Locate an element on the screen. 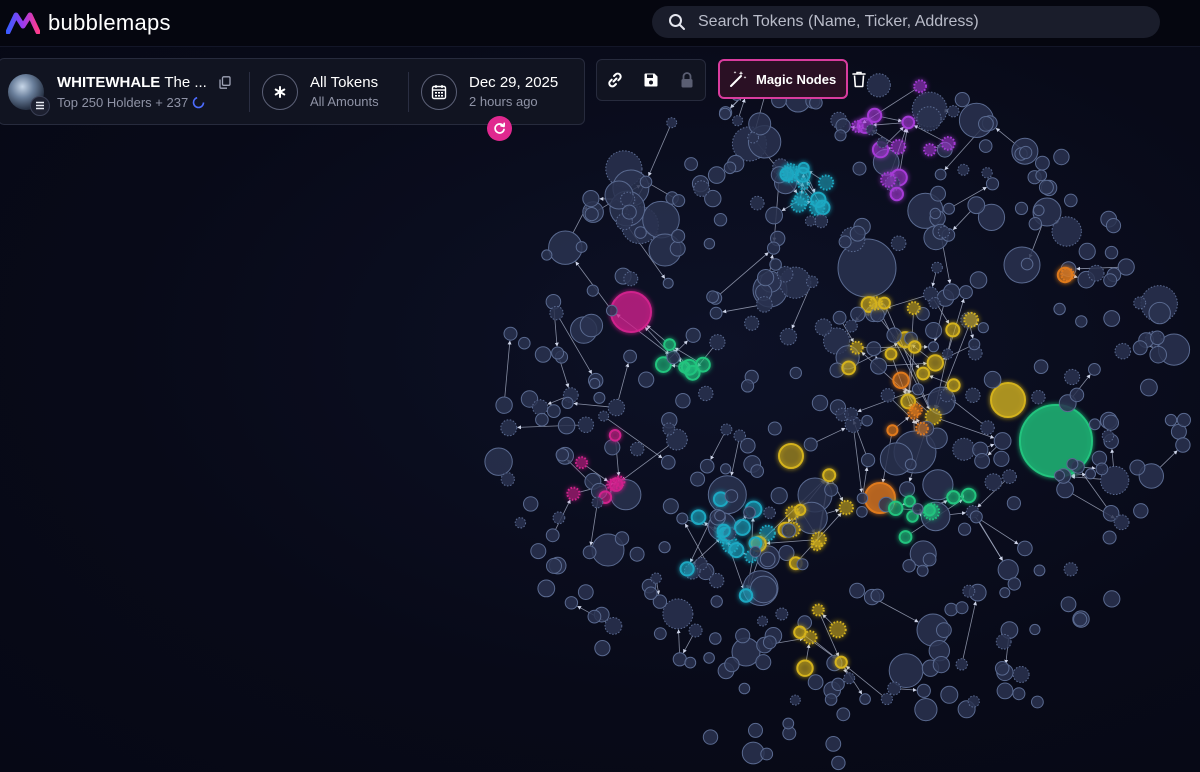 This screenshot has height=772, width=1200. search-input is located at coordinates (928, 22).